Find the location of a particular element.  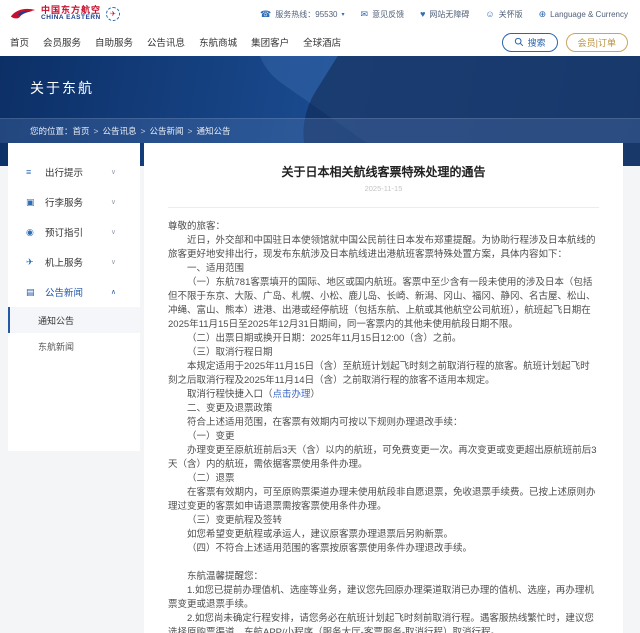

breadcrumb-prefix: 您的位置： is located at coordinates (51, 131).